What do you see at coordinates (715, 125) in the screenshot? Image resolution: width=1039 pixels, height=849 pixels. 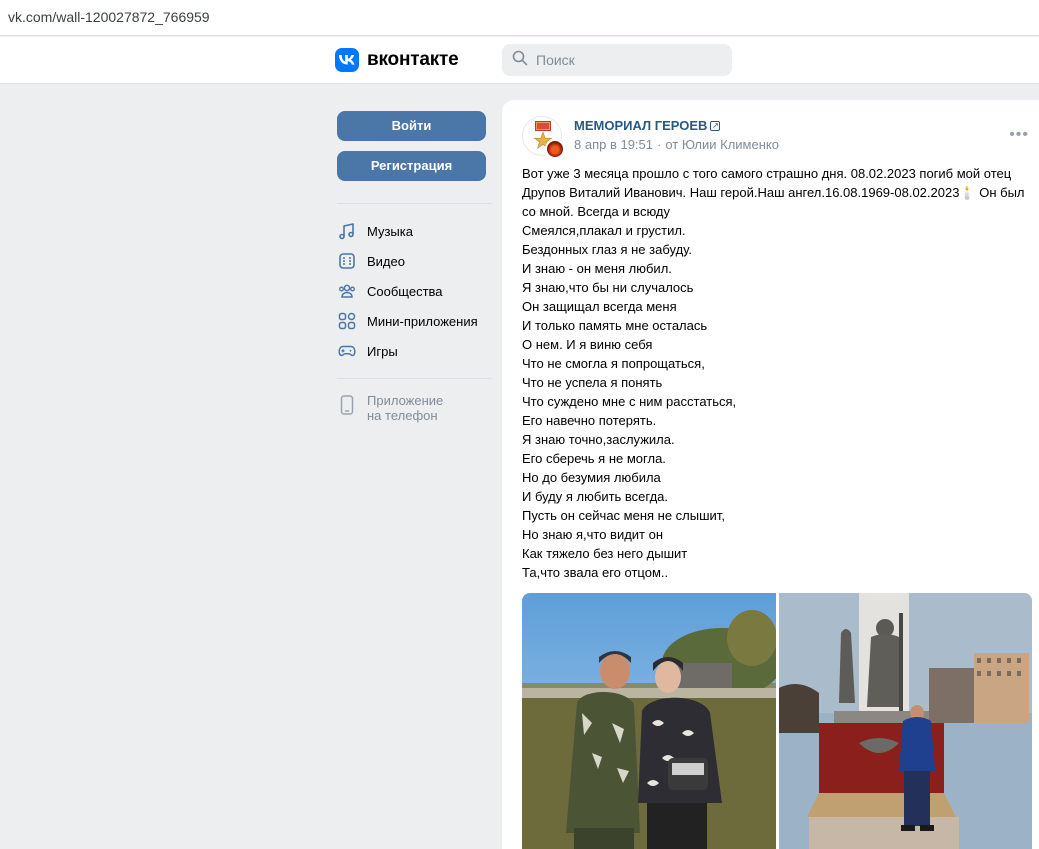 I see `external-link-icon: ↗` at bounding box center [715, 125].